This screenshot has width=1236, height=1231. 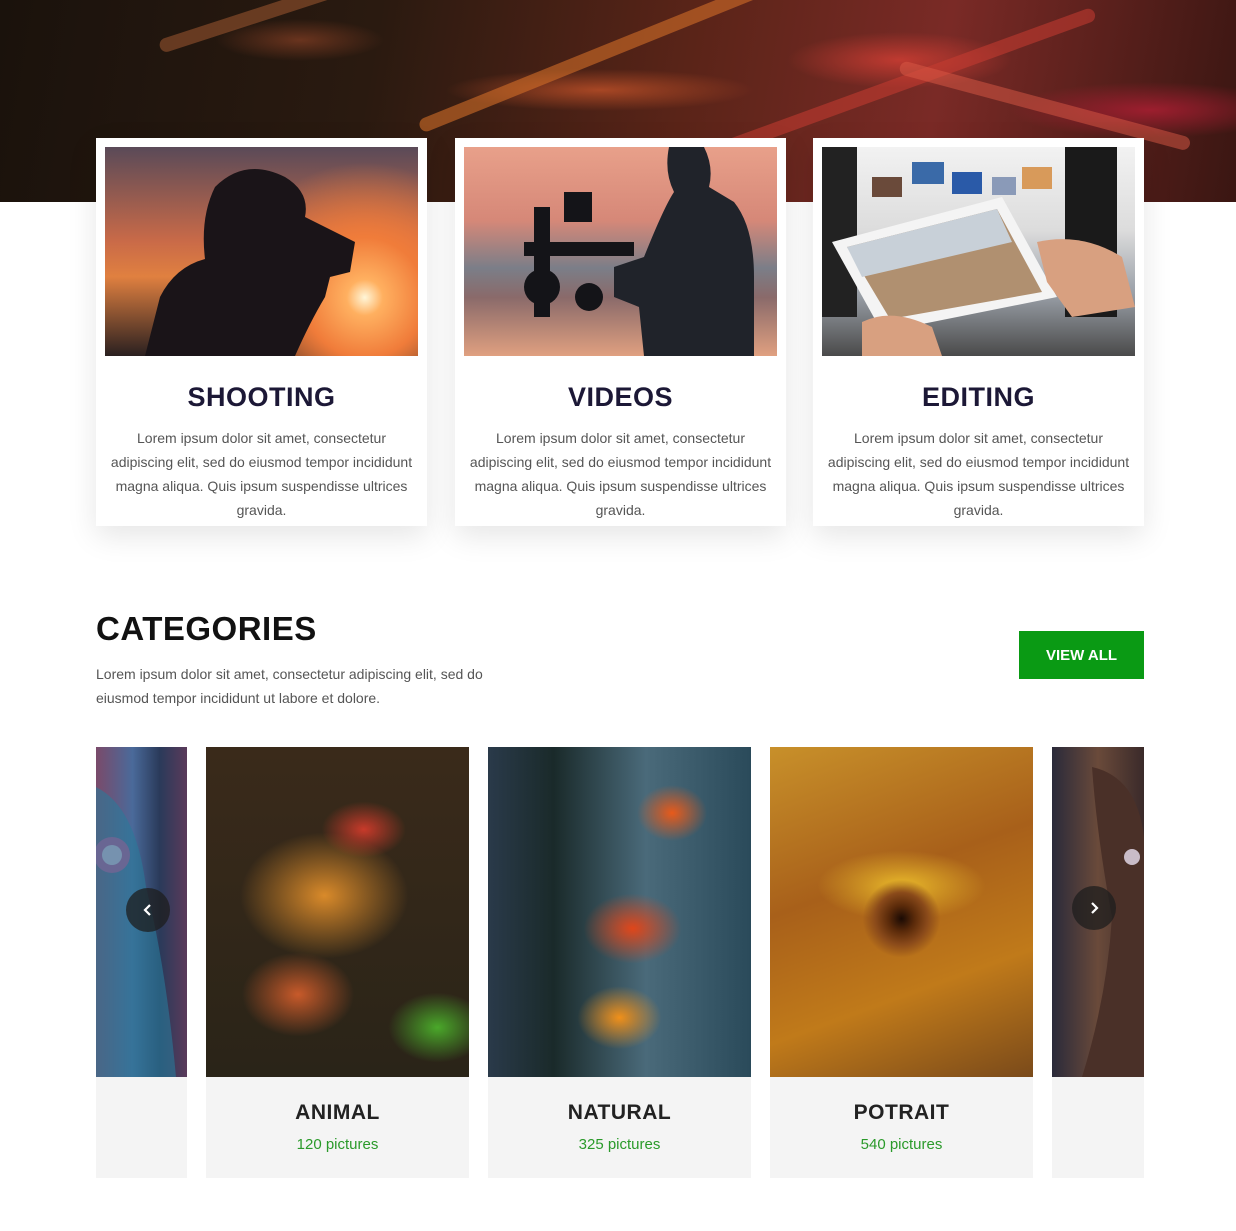 What do you see at coordinates (261, 251) in the screenshot?
I see `shooting-photo` at bounding box center [261, 251].